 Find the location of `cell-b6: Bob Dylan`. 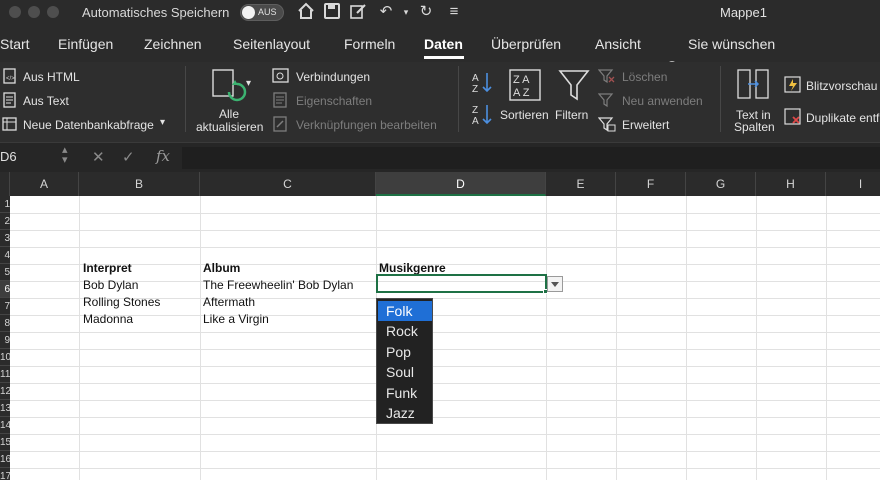

cell-b6: Bob Dylan is located at coordinates (110, 285).